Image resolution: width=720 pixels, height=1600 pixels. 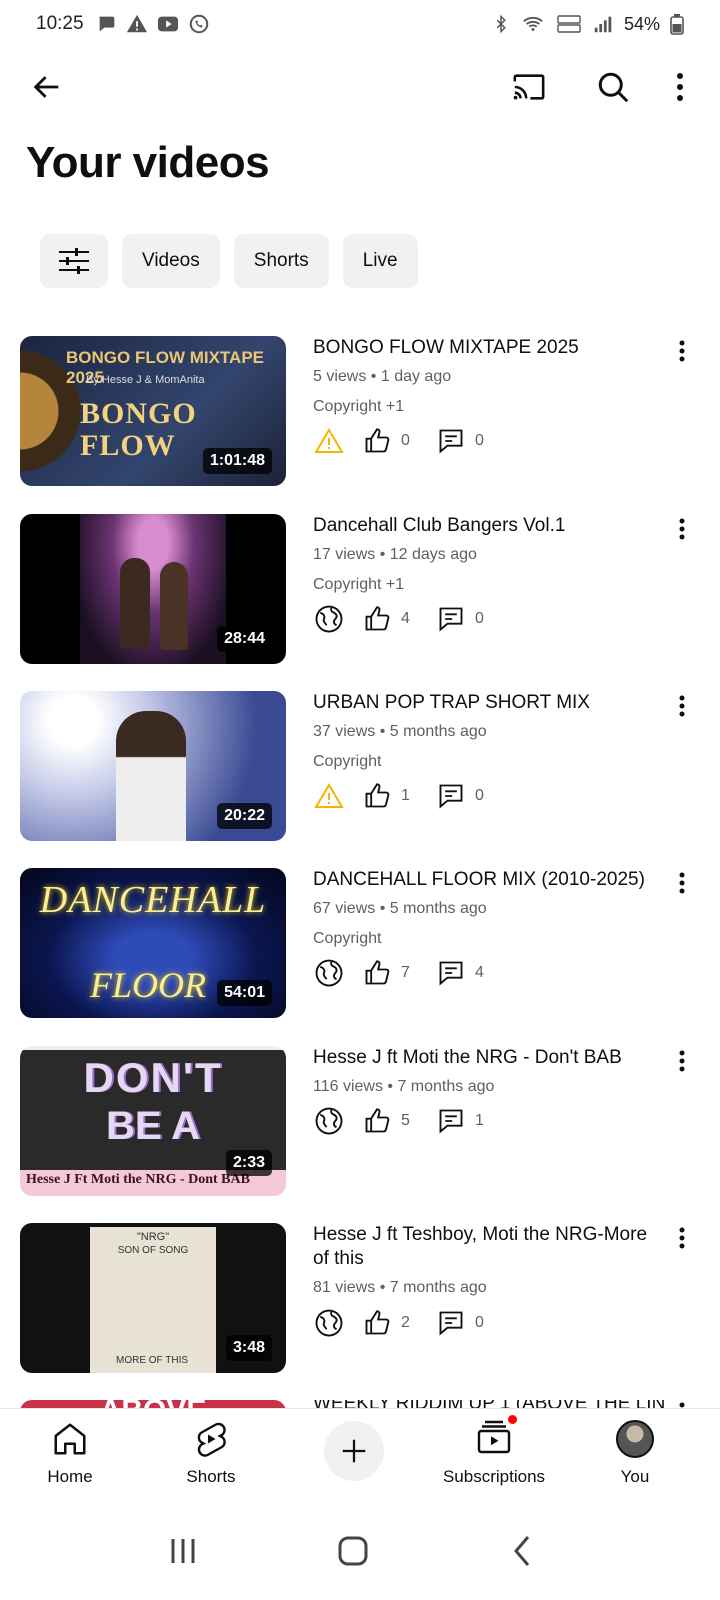 What do you see at coordinates (248, 1163) in the screenshot?
I see `video-duration: 2:33` at bounding box center [248, 1163].